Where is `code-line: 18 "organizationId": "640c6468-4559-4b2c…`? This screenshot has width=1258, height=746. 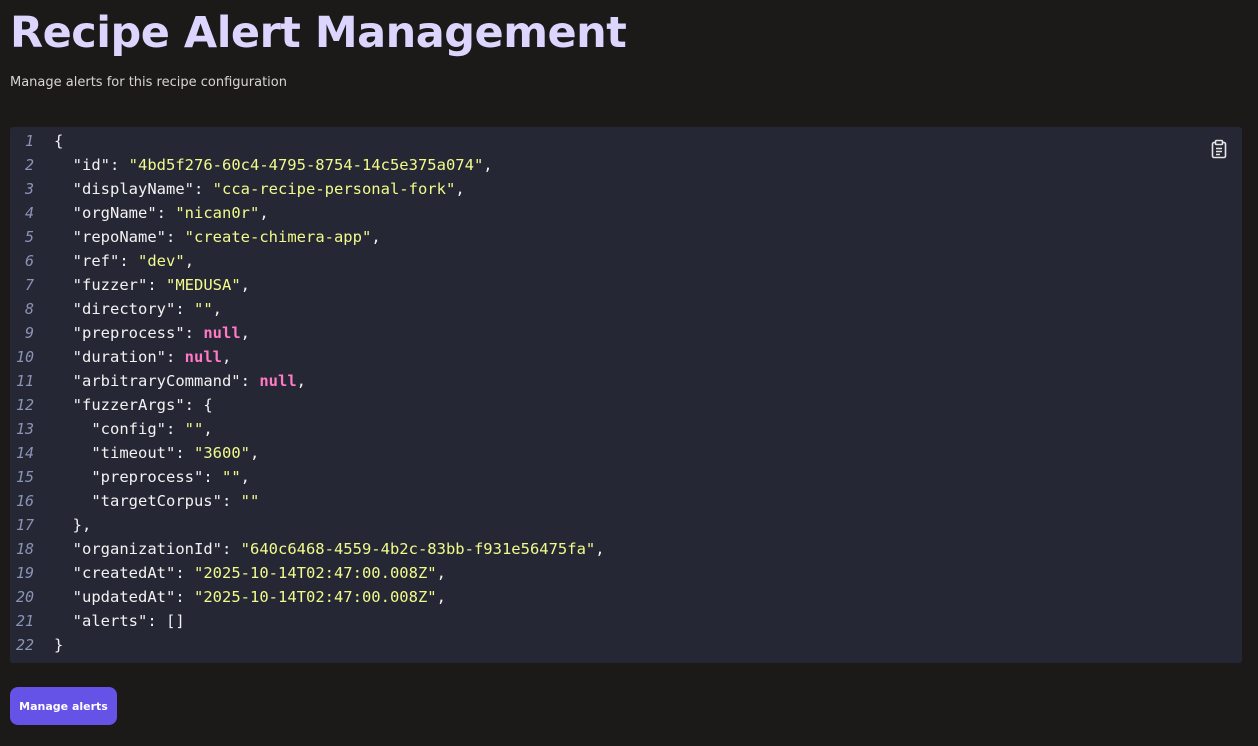
code-line: 18 "organizationId": "640c6468-4559-4b2c… is located at coordinates (307, 549).